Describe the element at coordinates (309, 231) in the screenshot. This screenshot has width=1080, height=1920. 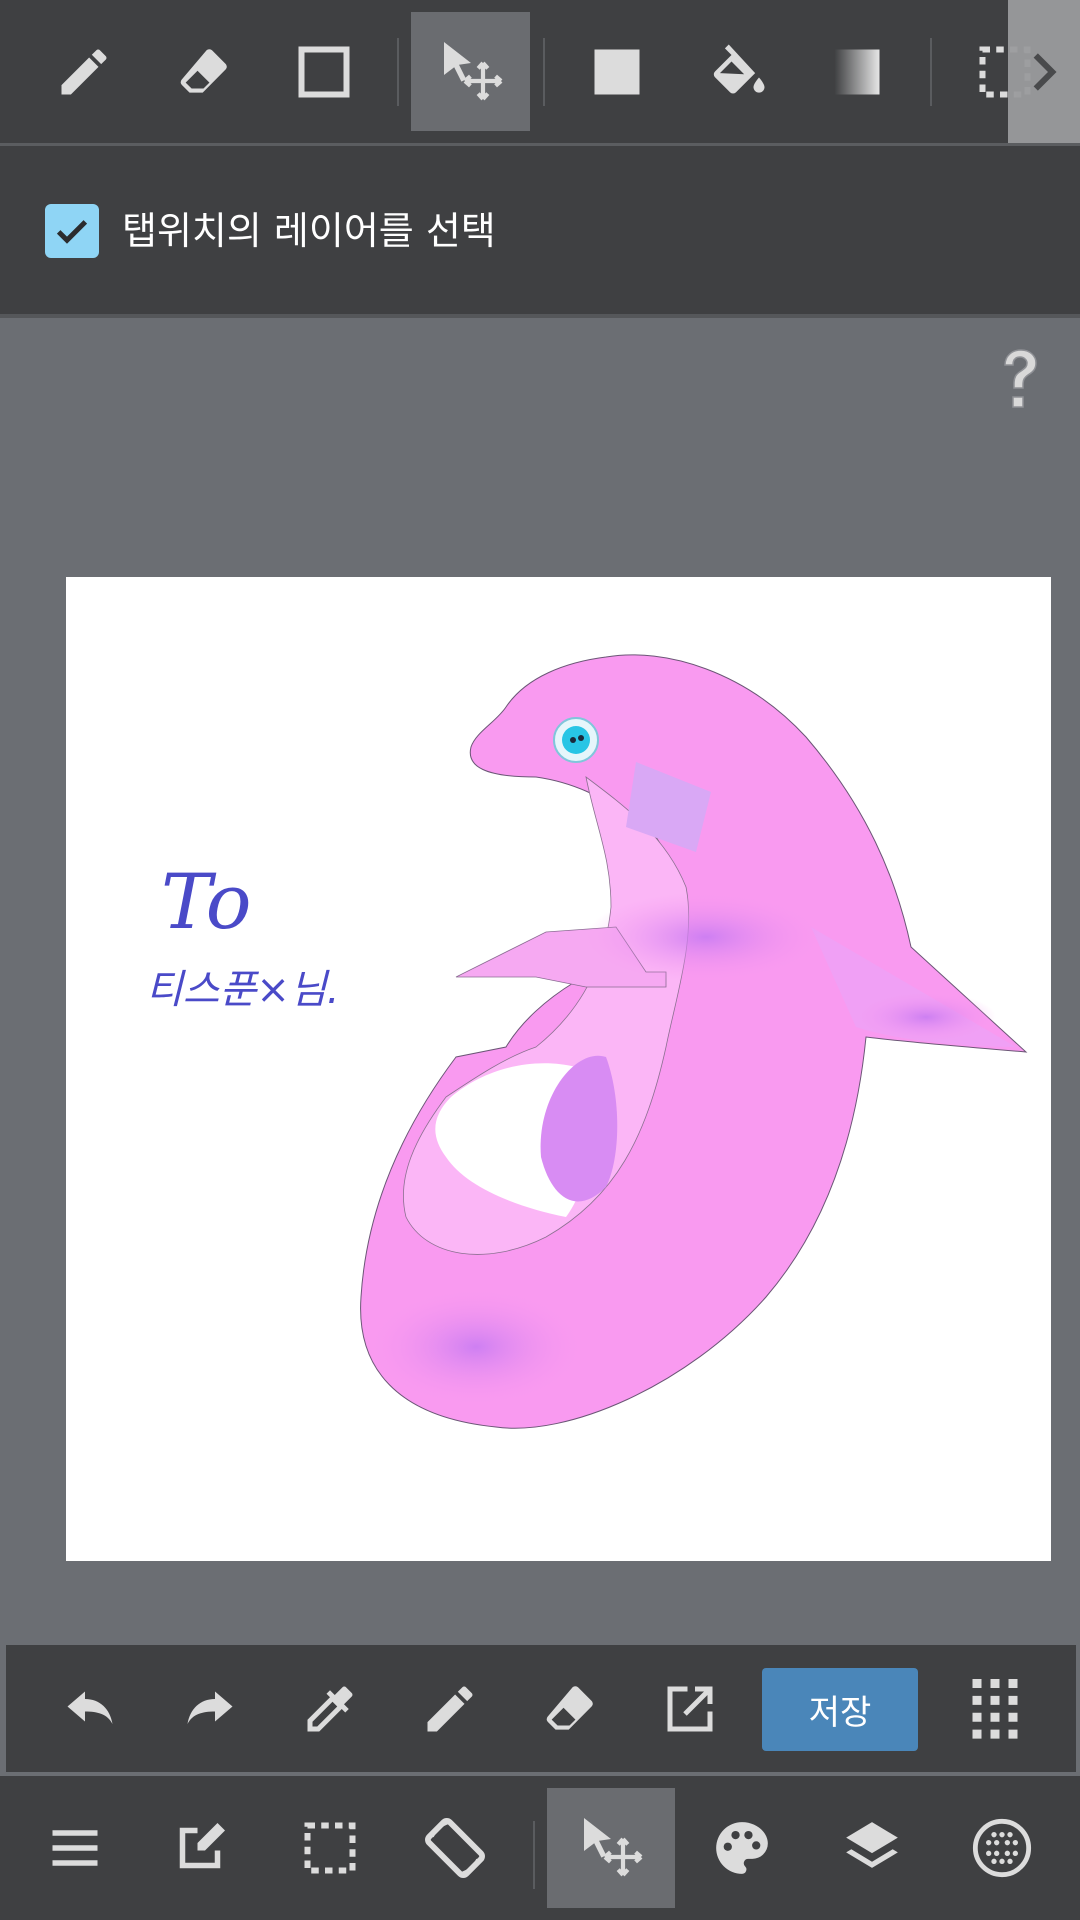
I see `select-layer-label: 탭위치의 레이어를 선택` at that location.